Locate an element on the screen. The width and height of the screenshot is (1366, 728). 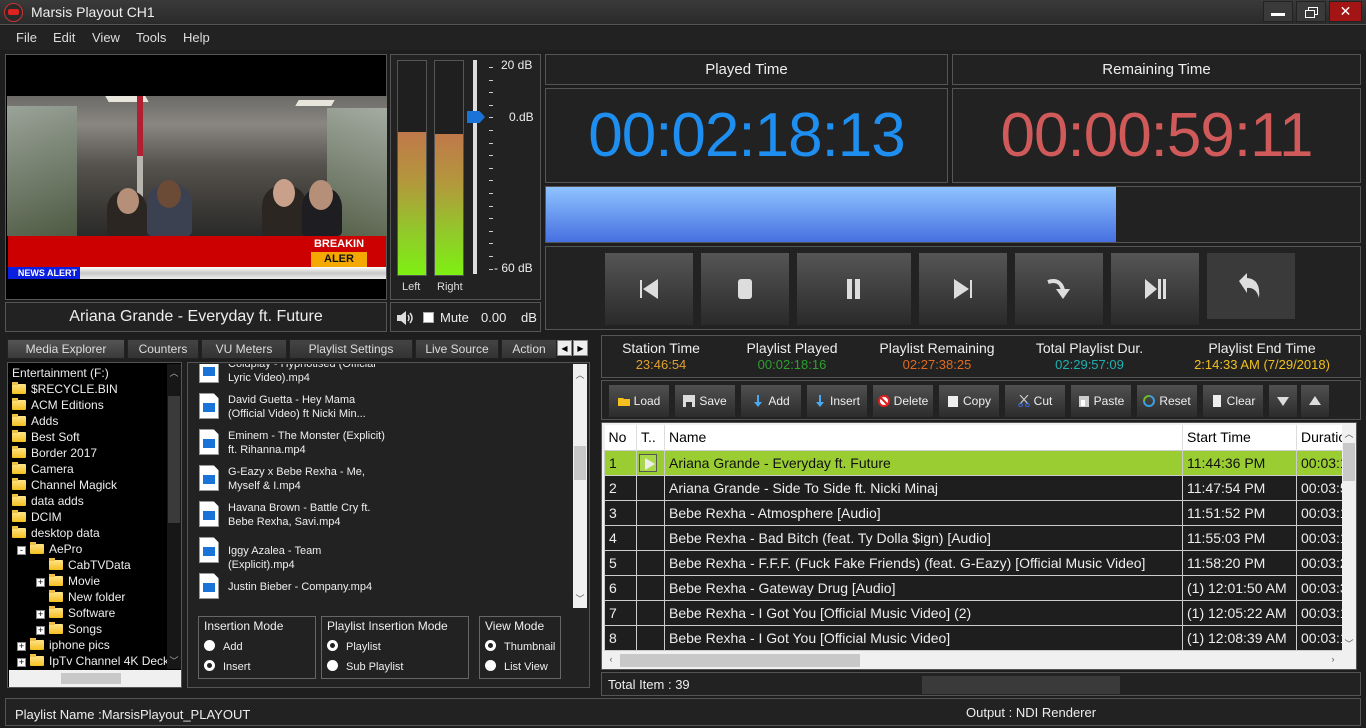
tree-item: ACM Editions is located at coordinates (58, 405).